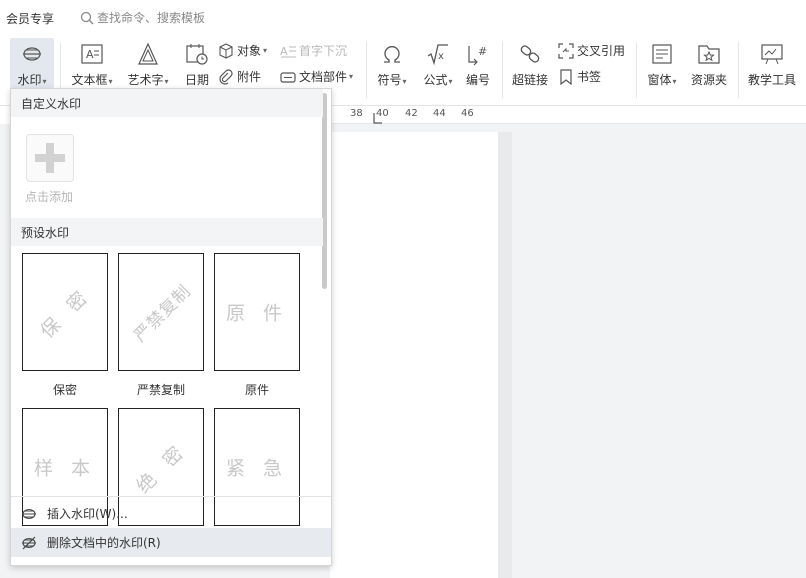  Describe the element at coordinates (167, 232) in the screenshot. I see `preset-watermark-header: 预设水印` at that location.